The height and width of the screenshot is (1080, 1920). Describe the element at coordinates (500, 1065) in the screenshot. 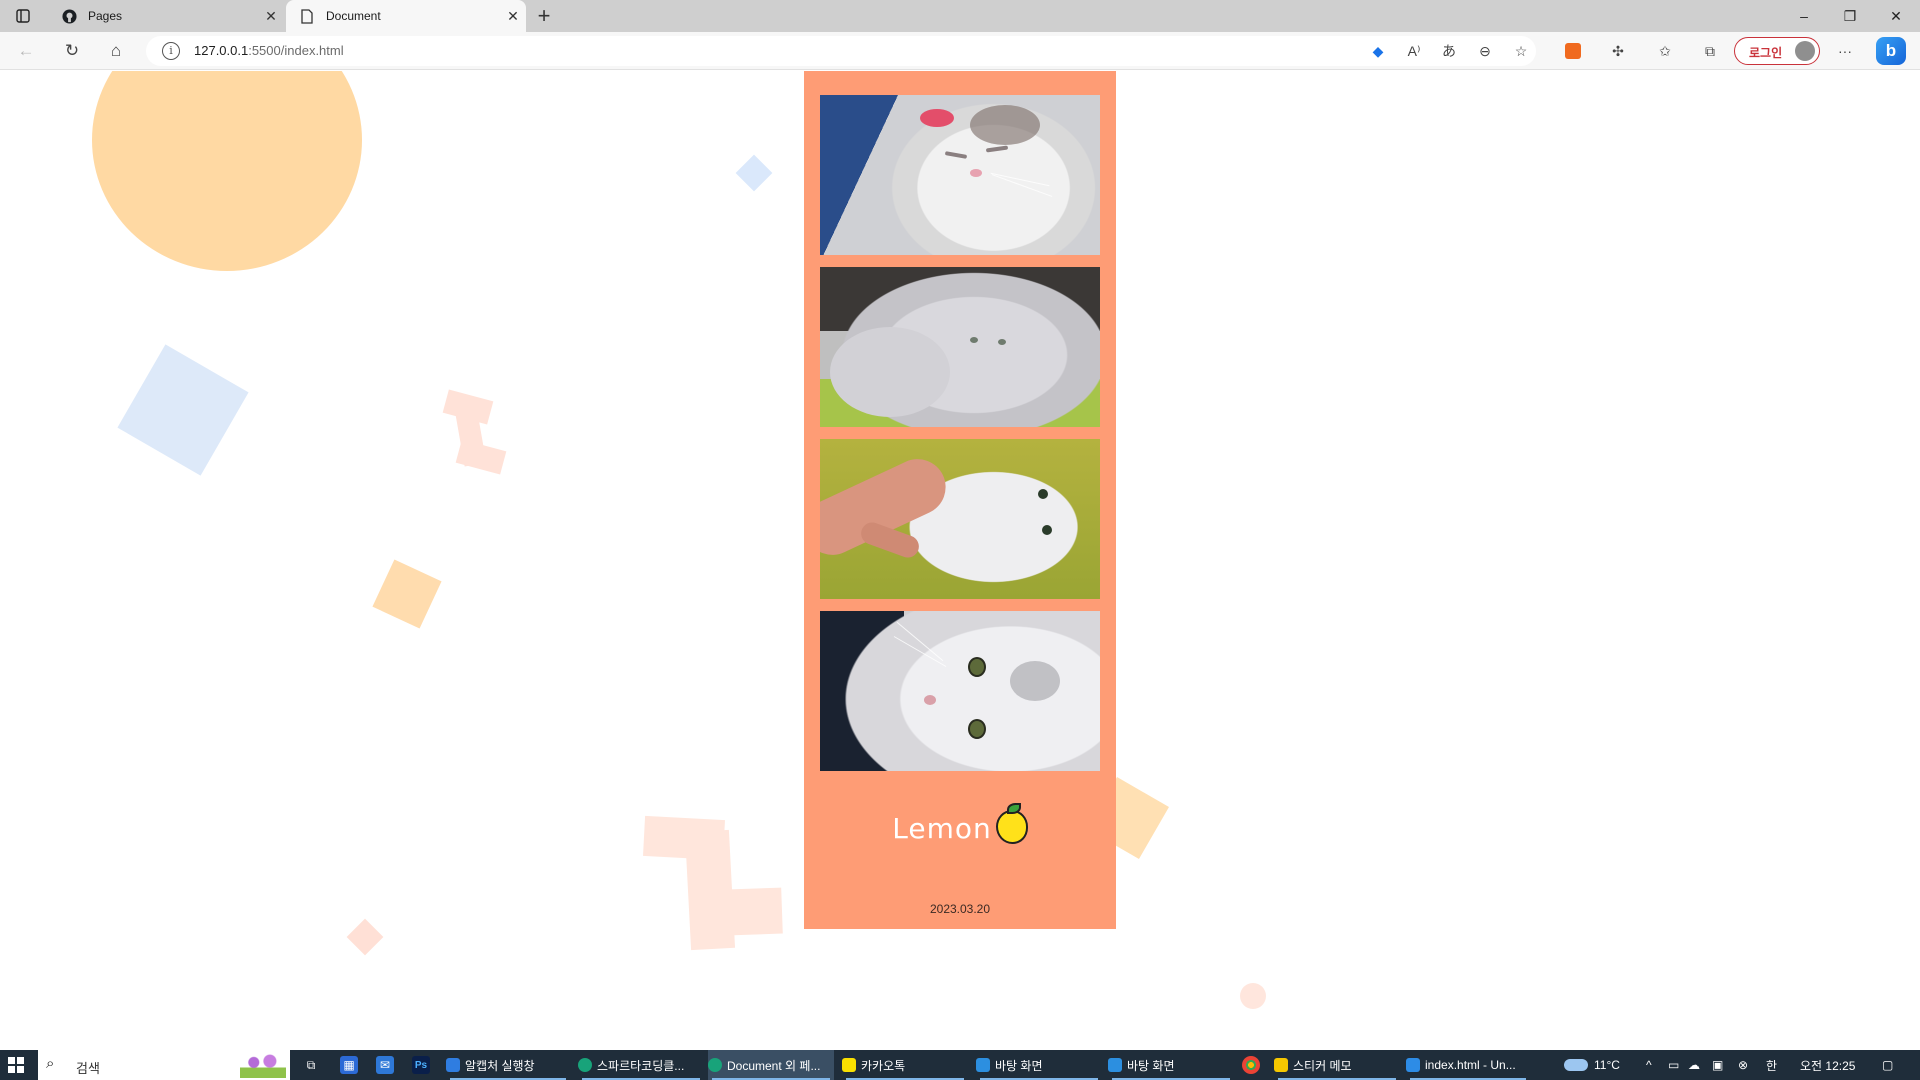

I see `app-label: 알캡처 실행창` at that location.